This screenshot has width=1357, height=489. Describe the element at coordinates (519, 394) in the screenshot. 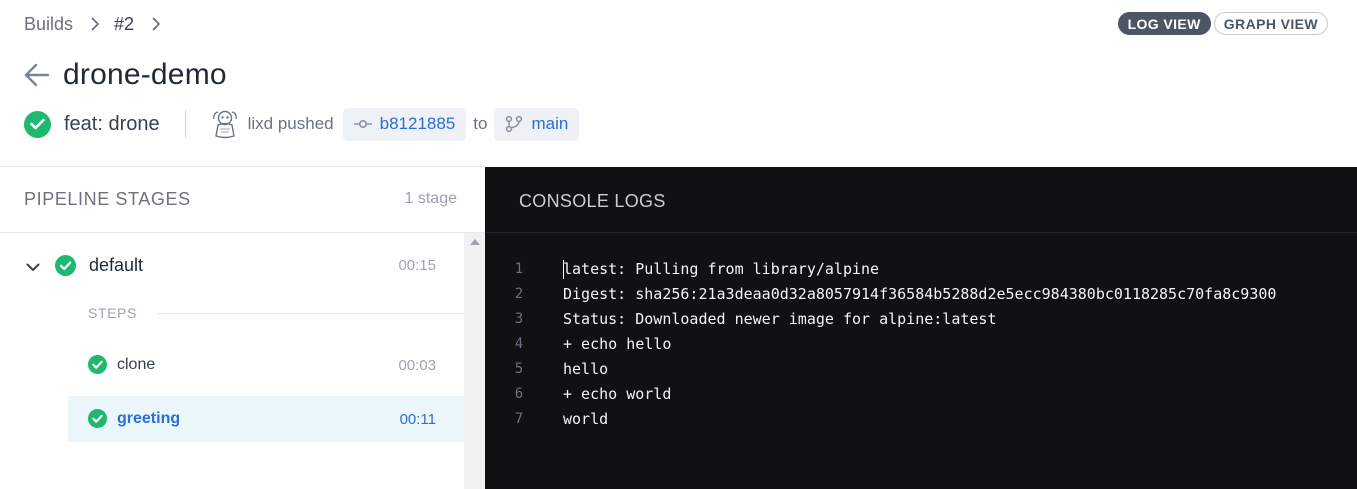

I see `line-number: 6` at that location.